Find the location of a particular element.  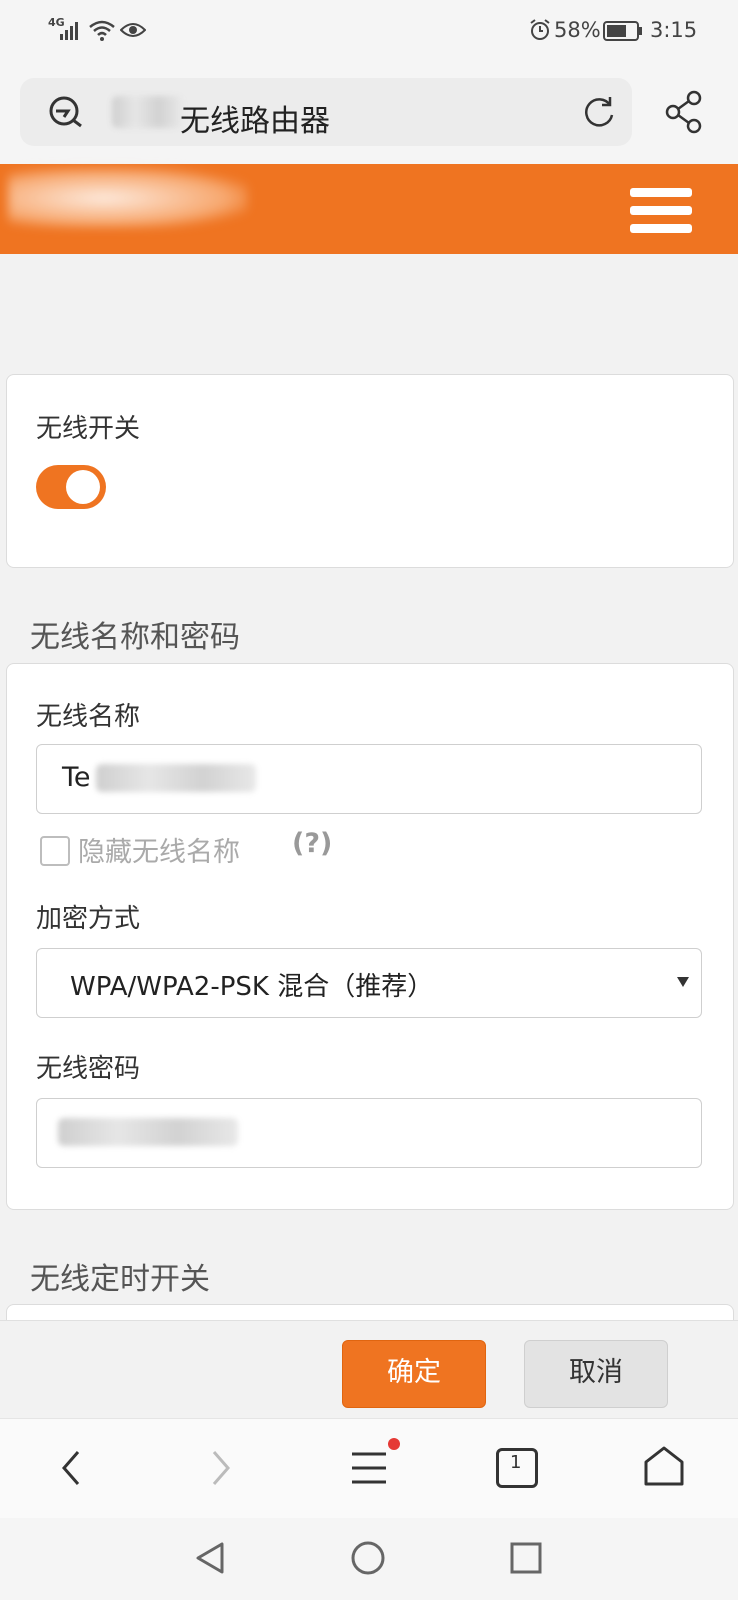

toggle-knob is located at coordinates (83, 487).